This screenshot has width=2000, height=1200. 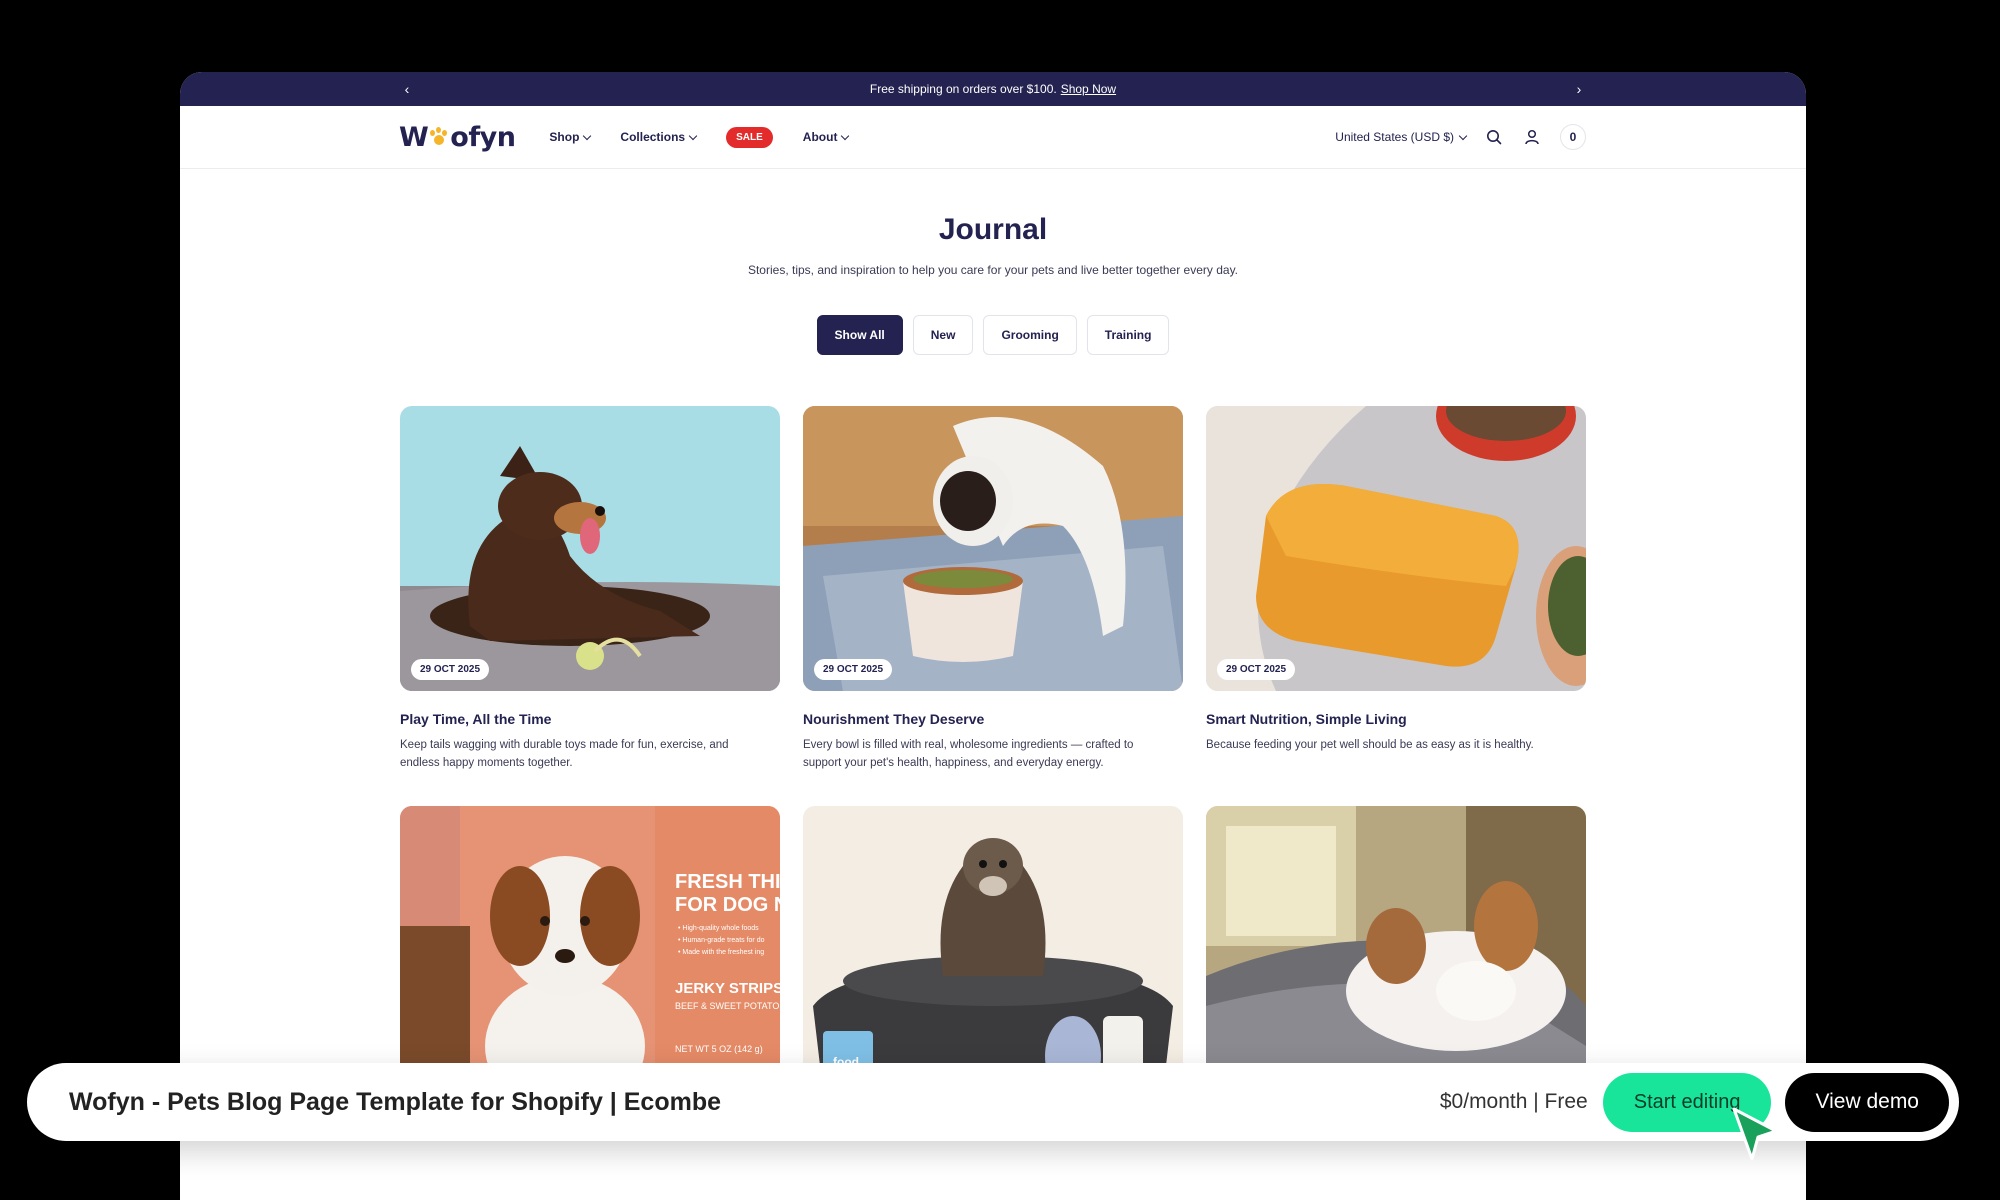 I want to click on cart-count: 0, so click(x=1573, y=137).